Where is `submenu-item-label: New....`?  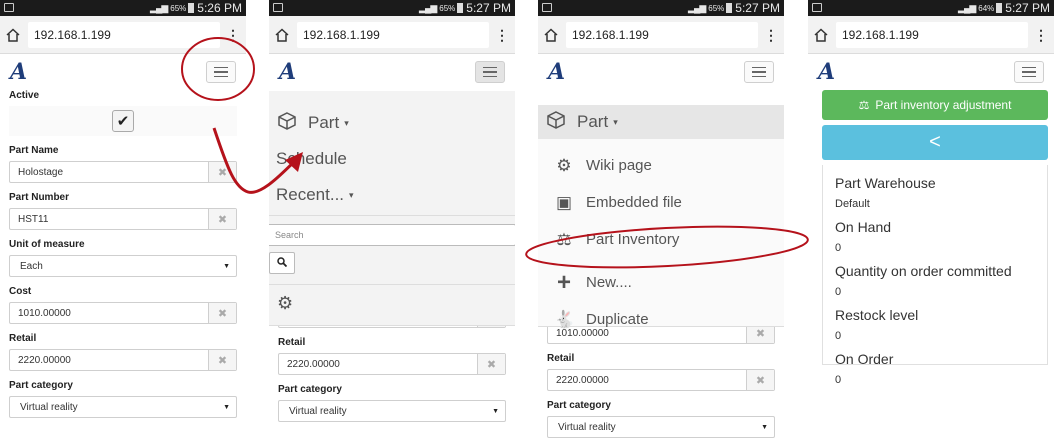
submenu-item-label: New.... is located at coordinates (609, 282).